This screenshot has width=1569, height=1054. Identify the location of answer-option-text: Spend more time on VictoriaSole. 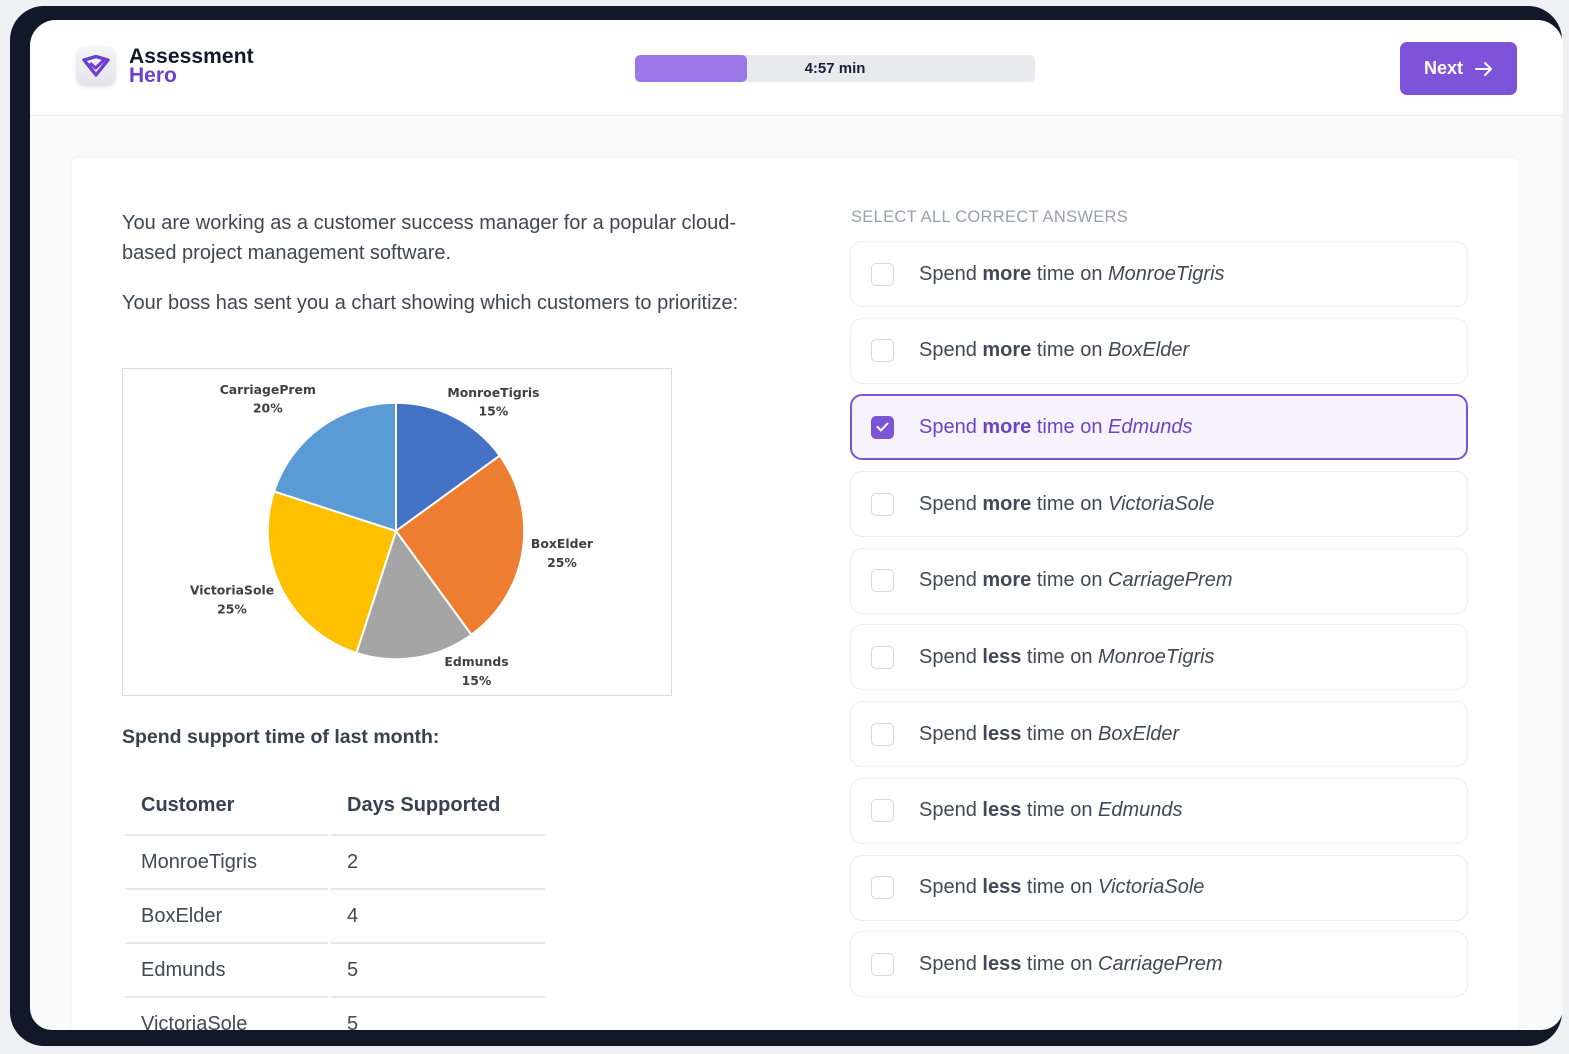
(1067, 503).